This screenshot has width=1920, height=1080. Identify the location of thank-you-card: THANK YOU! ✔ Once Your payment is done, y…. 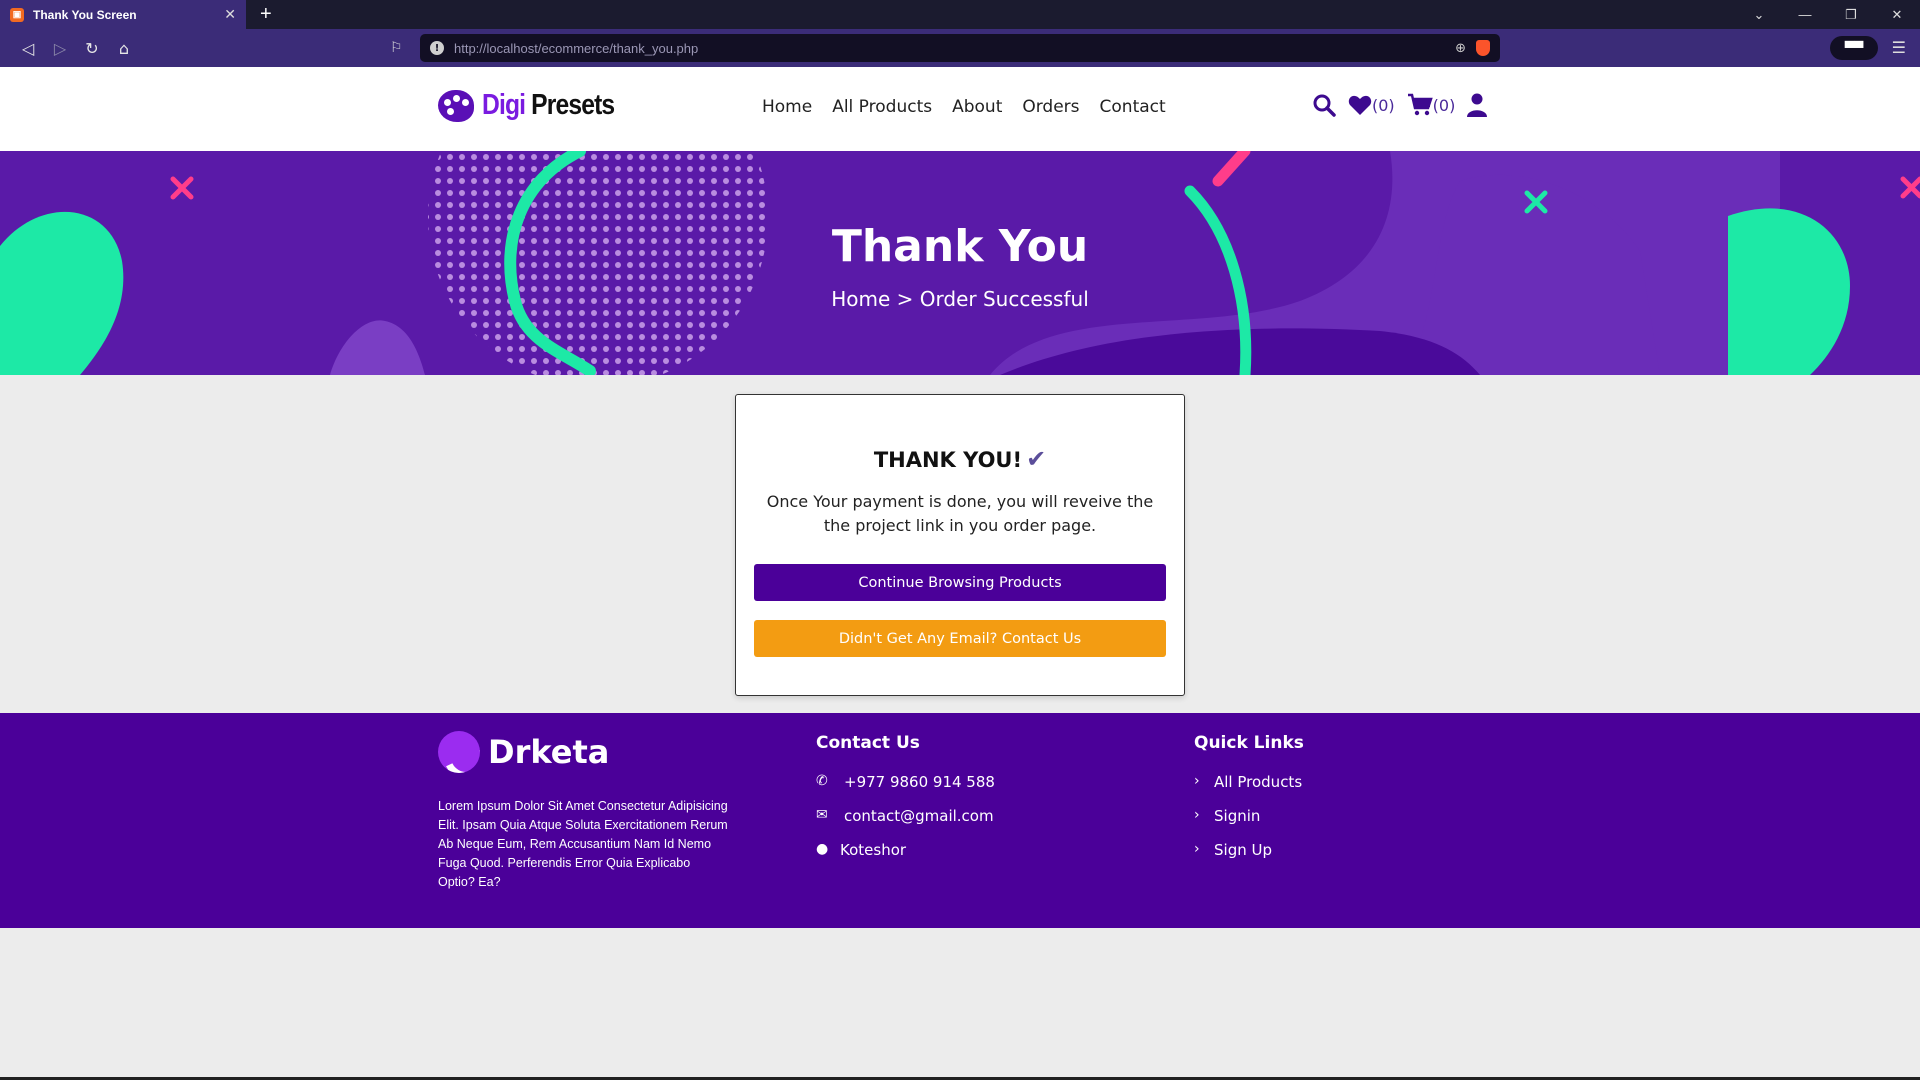
(960, 545).